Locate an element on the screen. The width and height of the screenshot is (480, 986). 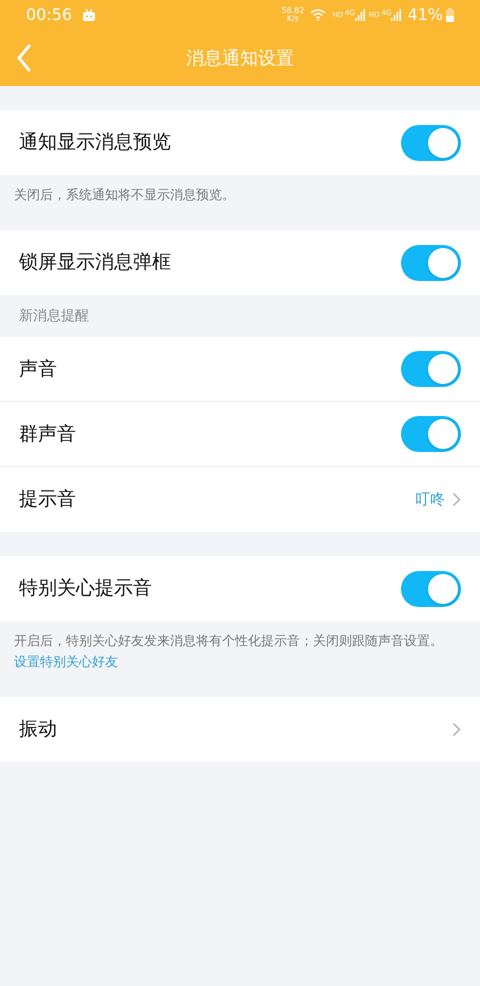
setting-label: 提示音 is located at coordinates (48, 499).